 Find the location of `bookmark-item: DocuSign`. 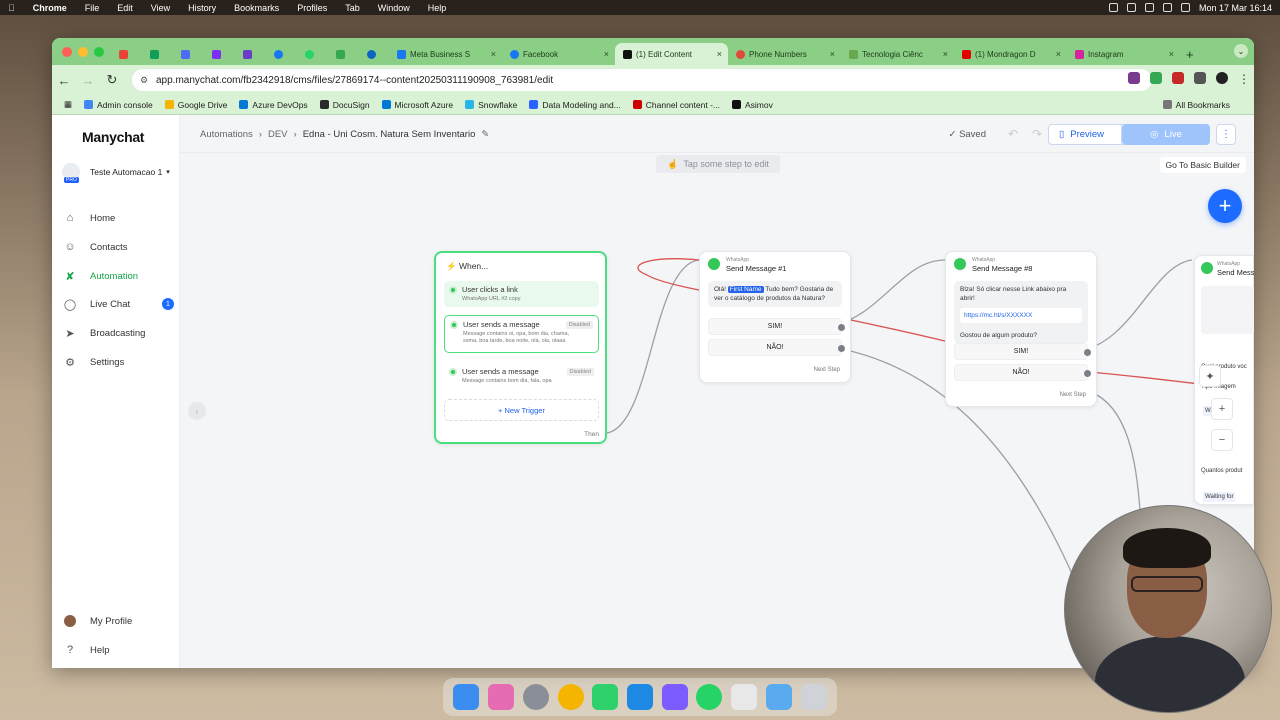

bookmark-item: DocuSign is located at coordinates (344, 105).